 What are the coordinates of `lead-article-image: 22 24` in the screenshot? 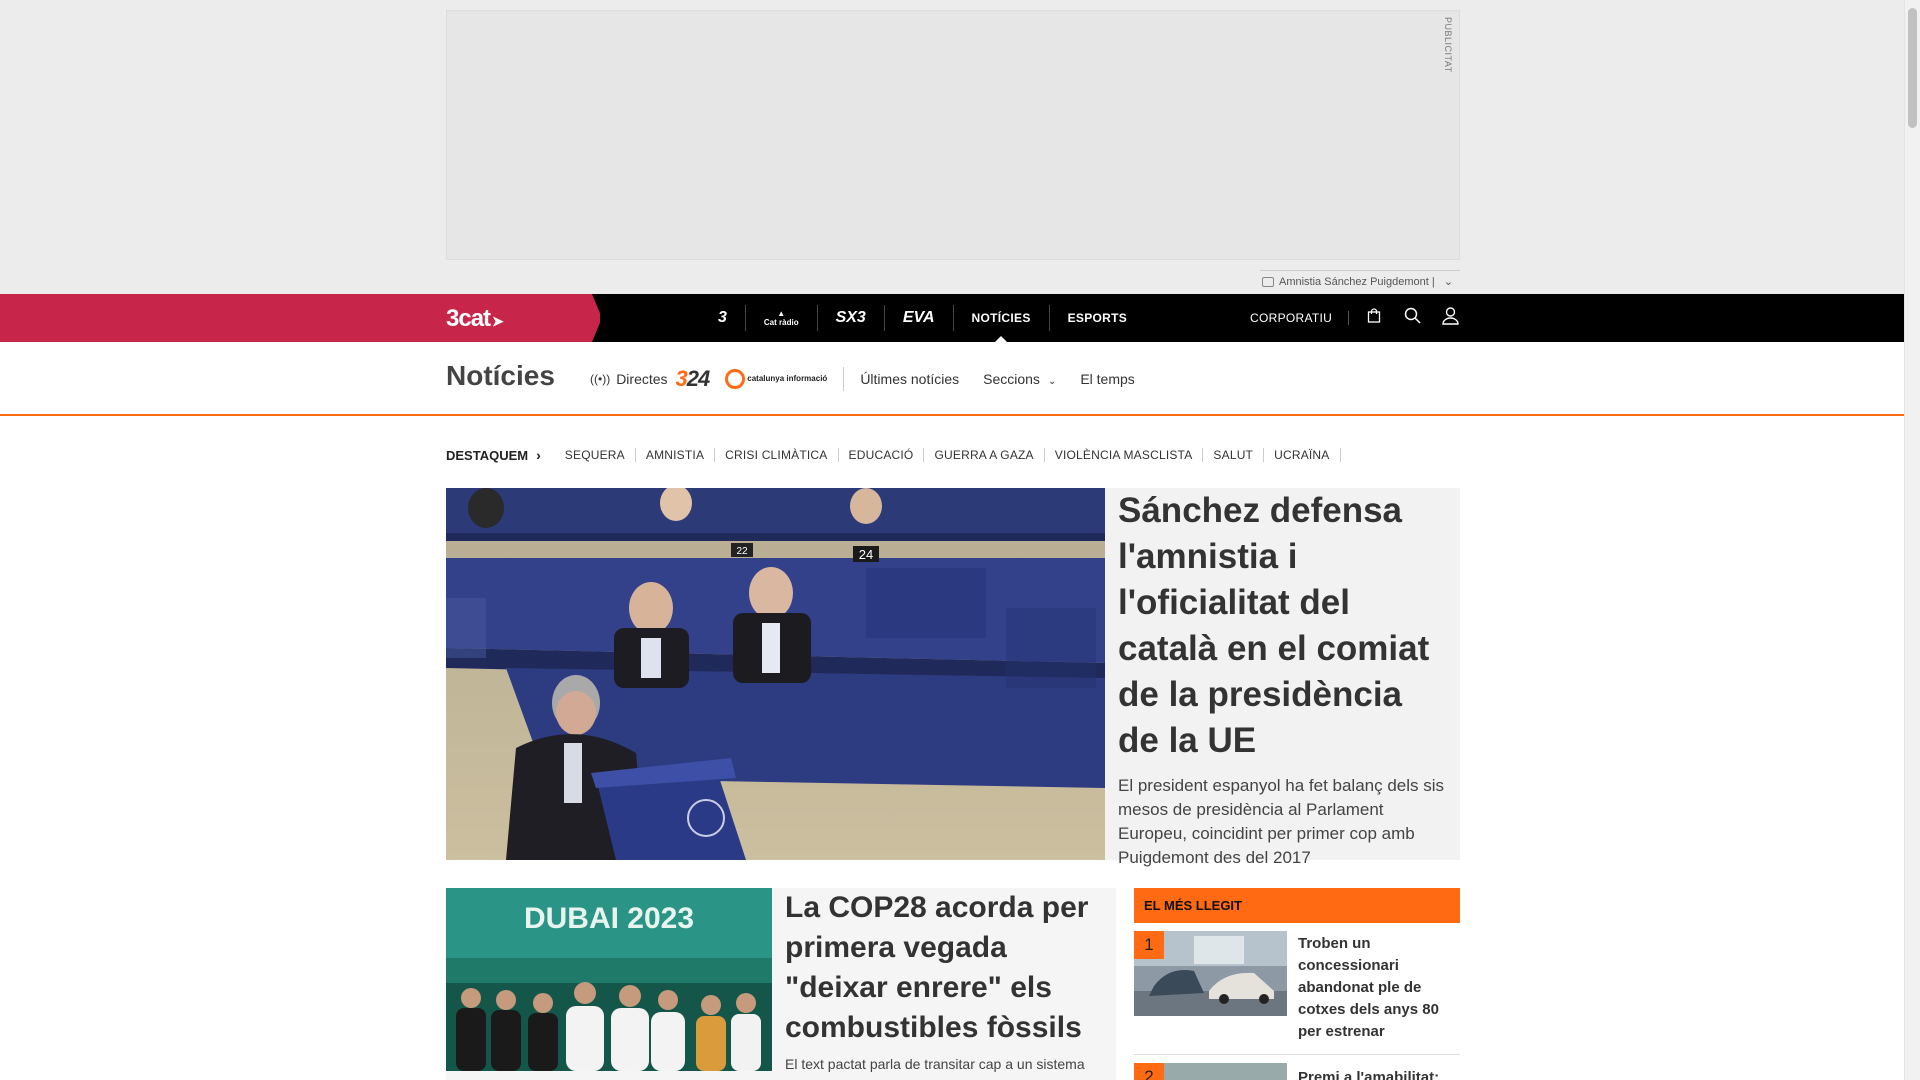 It's located at (775, 674).